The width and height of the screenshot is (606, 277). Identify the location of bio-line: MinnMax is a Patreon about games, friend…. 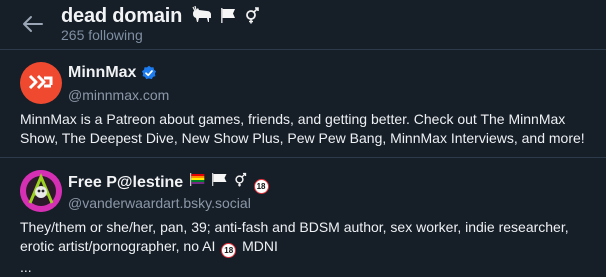
(293, 119).